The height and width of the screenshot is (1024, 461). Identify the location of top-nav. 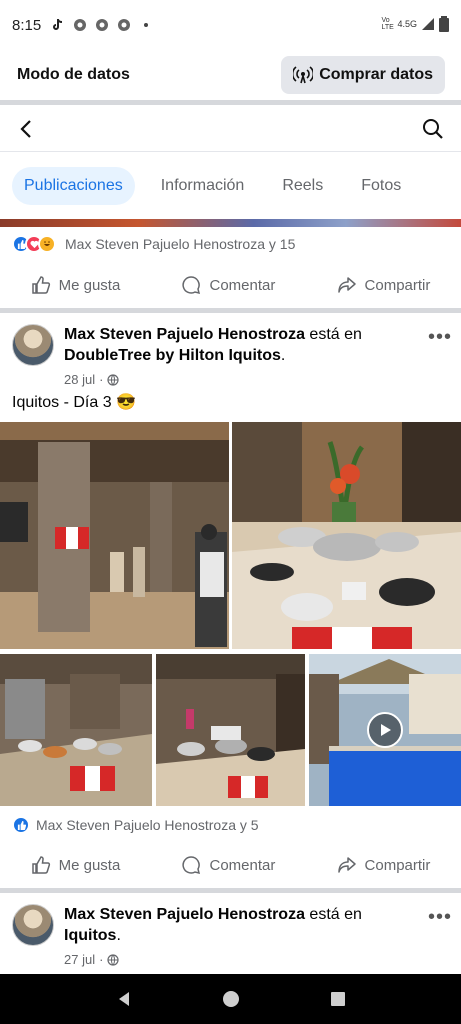
(230, 129).